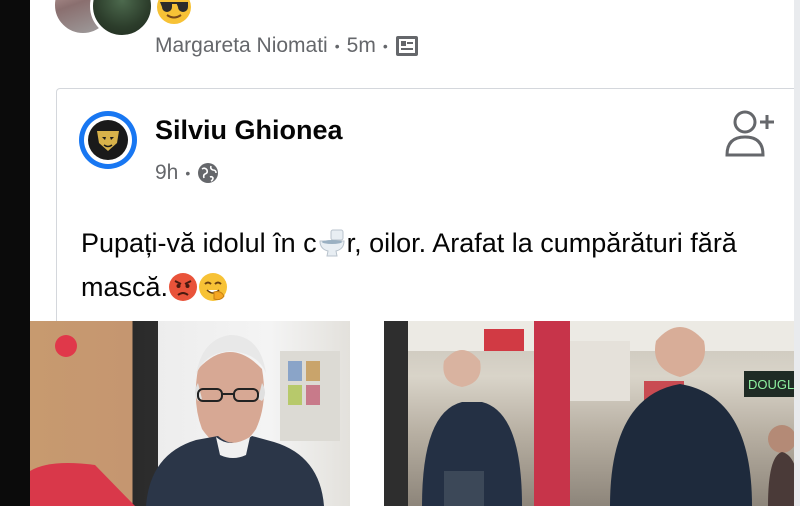 Image resolution: width=800 pixels, height=506 pixels. What do you see at coordinates (367, 413) in the screenshot?
I see `photo-gap` at bounding box center [367, 413].